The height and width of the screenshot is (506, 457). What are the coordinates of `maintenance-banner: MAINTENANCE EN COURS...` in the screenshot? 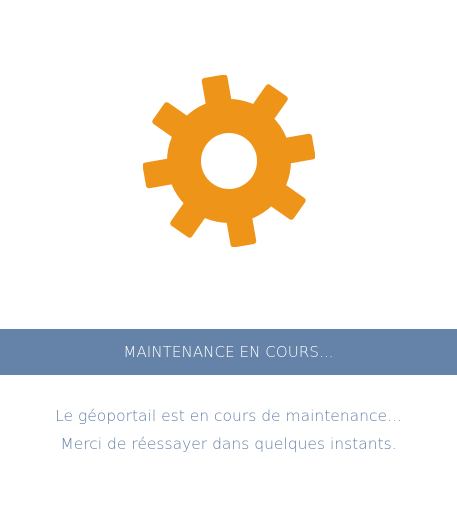 It's located at (228, 352).